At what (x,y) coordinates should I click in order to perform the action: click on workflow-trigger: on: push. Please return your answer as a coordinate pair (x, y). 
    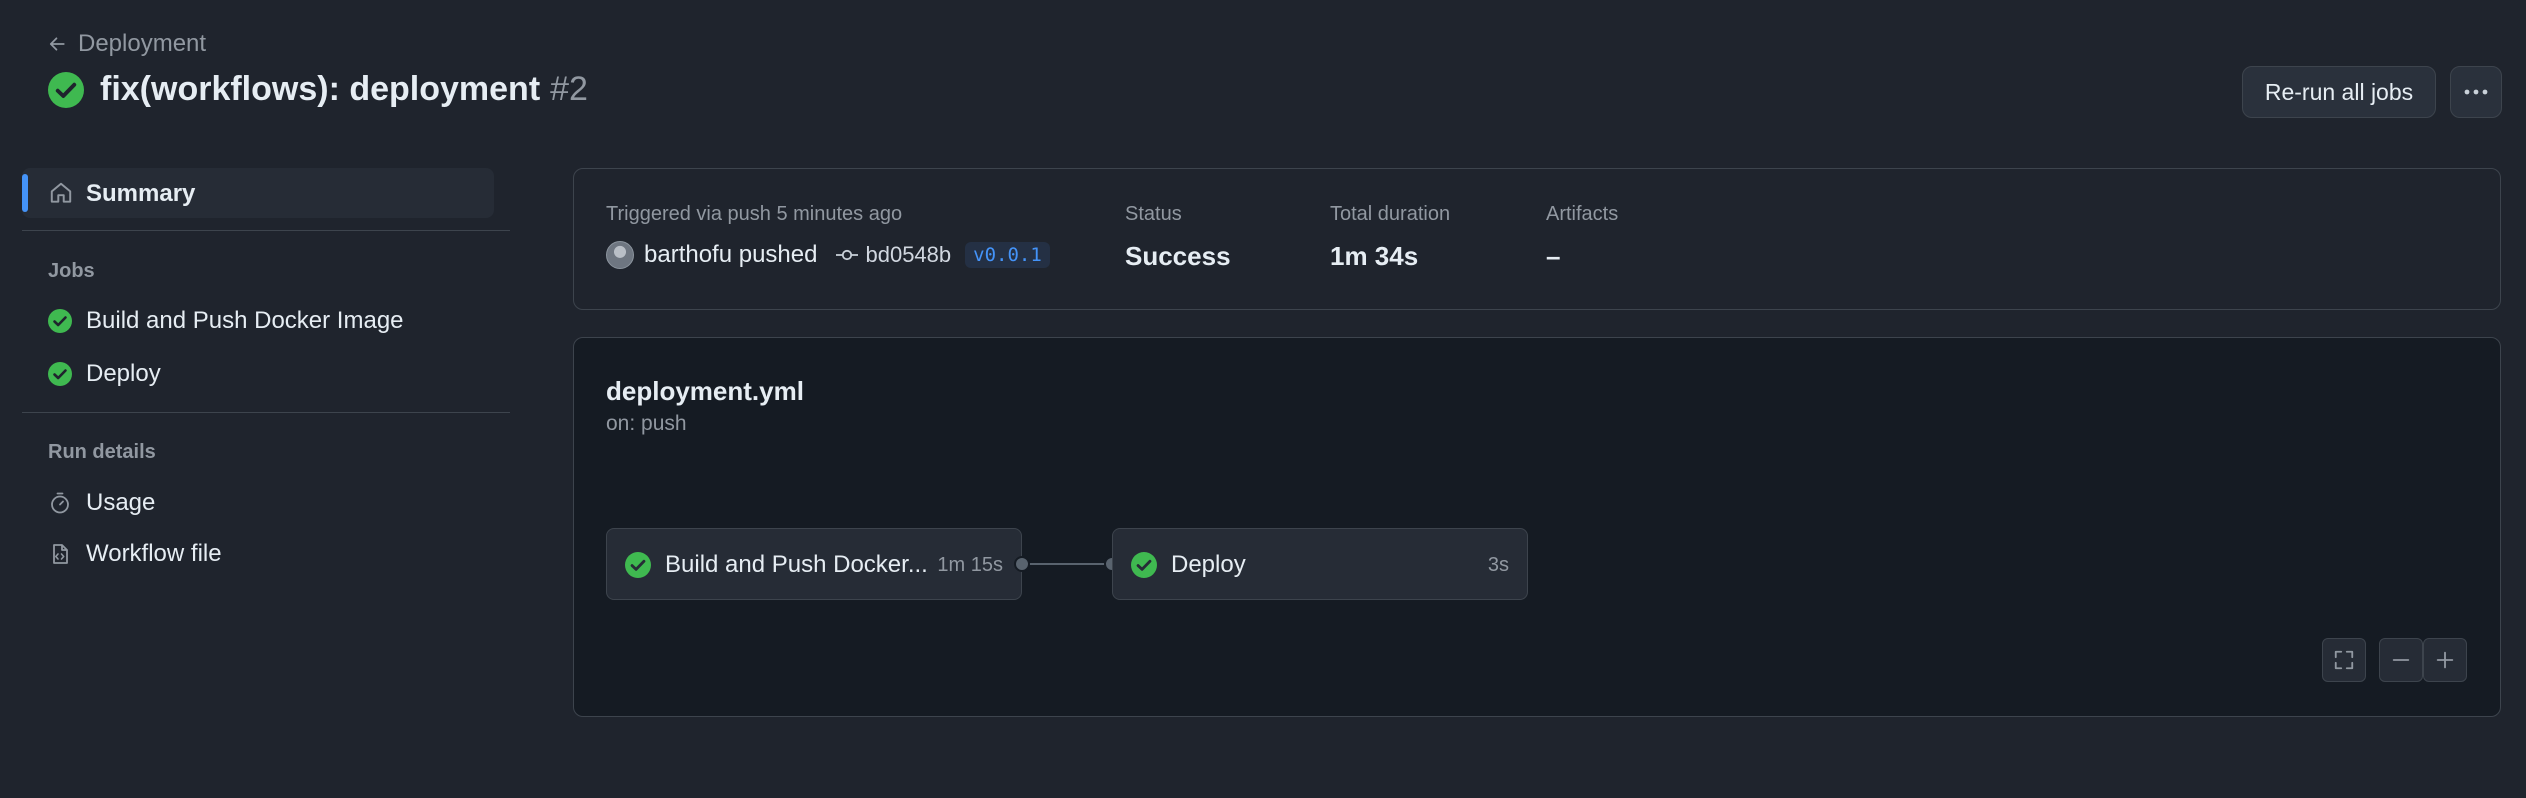
    Looking at the image, I should click on (646, 423).